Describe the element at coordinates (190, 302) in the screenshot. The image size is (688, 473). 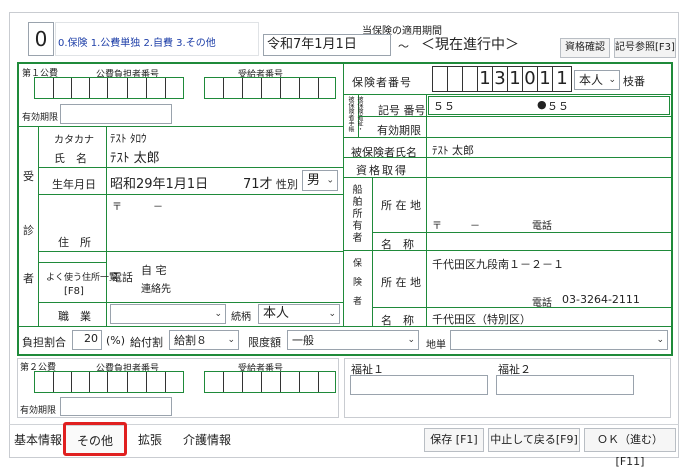
I see `patient-phone-bottom` at that location.